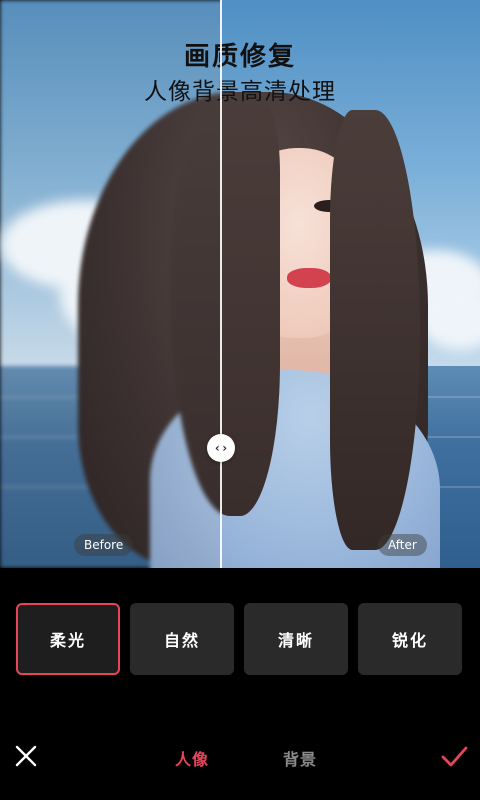 This screenshot has height=800, width=480. Describe the element at coordinates (104, 545) in the screenshot. I see `before-label: Before` at that location.